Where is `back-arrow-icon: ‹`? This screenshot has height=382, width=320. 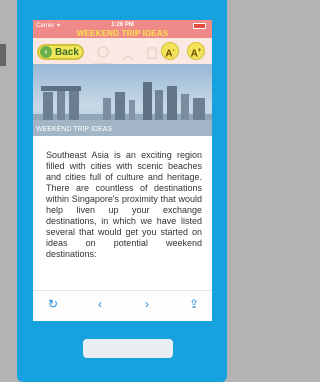 back-arrow-icon: ‹ is located at coordinates (46, 52).